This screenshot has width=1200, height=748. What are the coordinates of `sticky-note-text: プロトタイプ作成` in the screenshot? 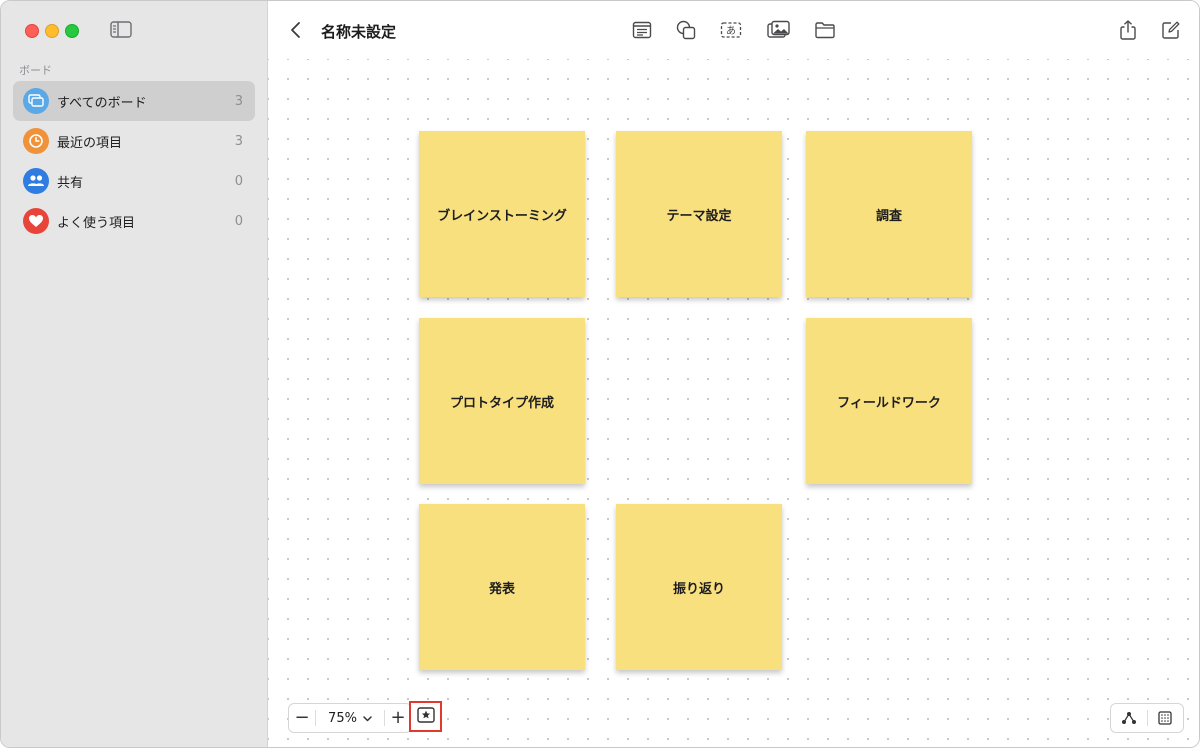 It's located at (501, 403).